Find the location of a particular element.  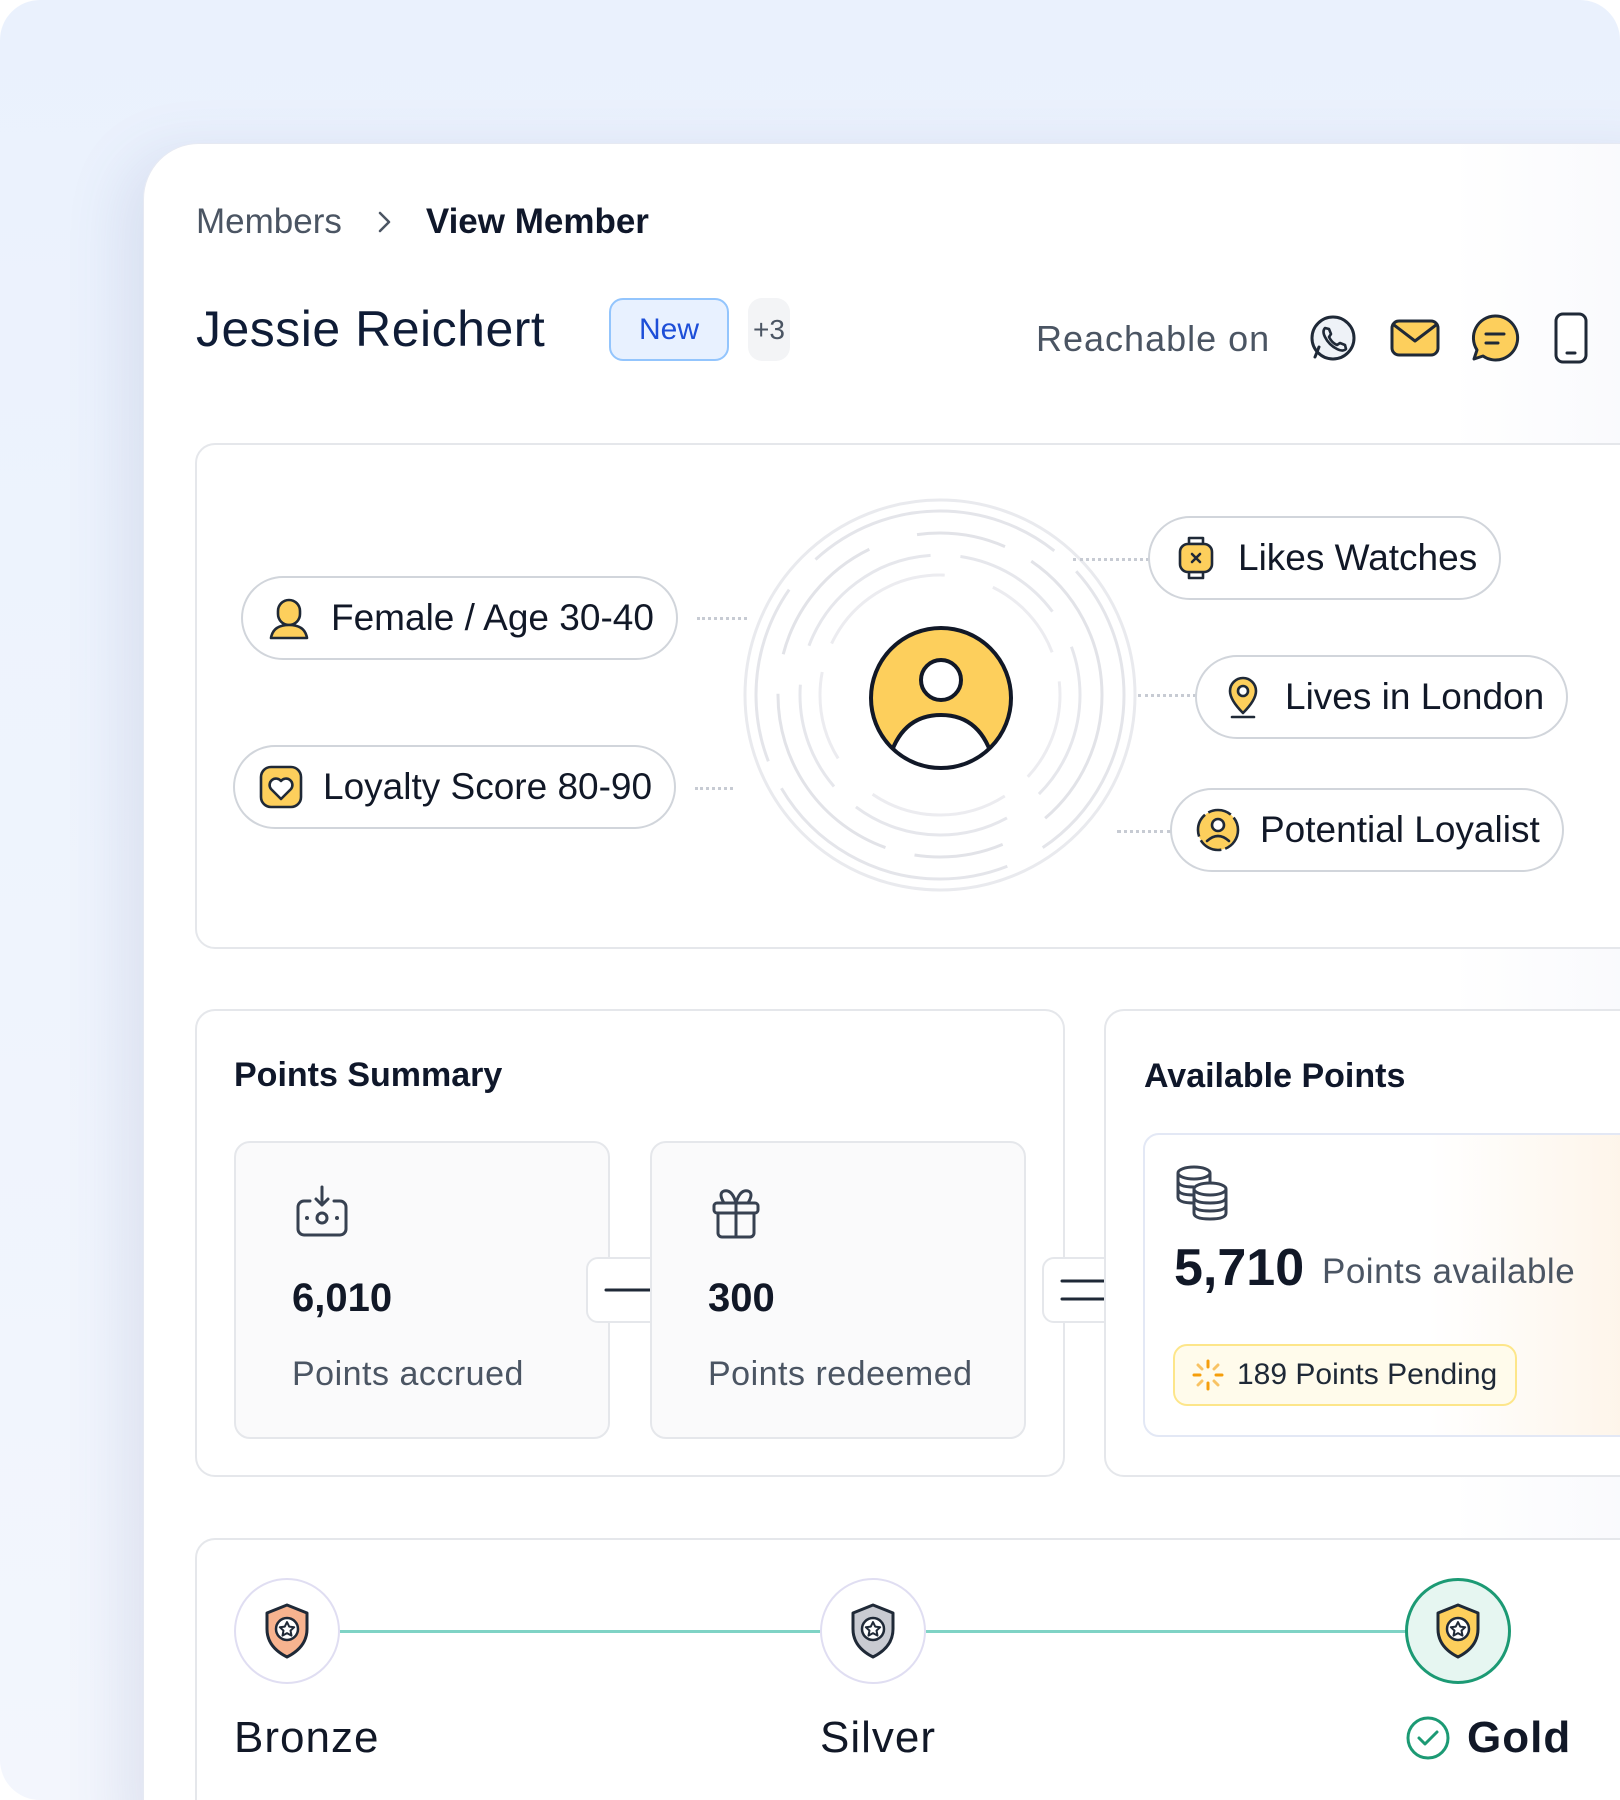

whatsapp-icon is located at coordinates (1333, 338).